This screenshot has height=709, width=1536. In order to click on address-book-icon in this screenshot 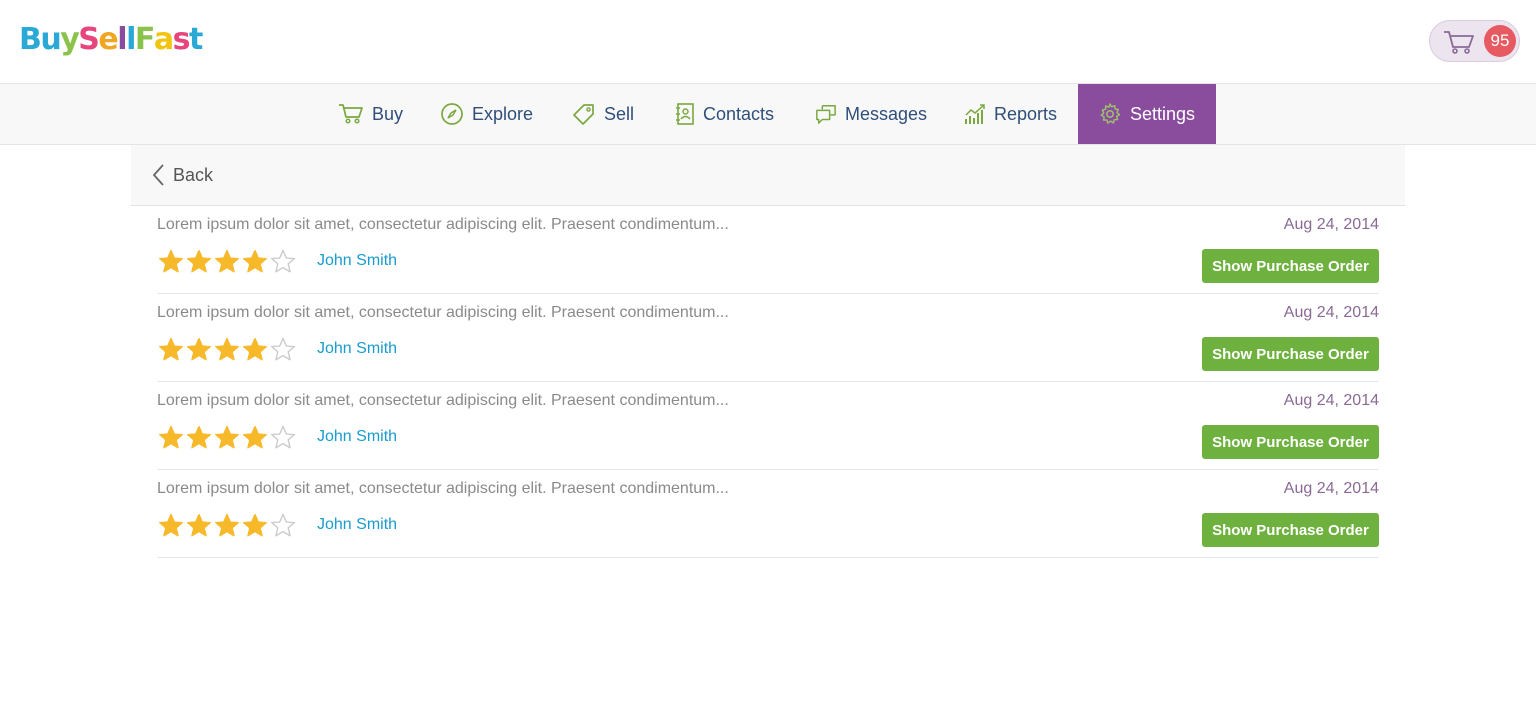, I will do `click(685, 114)`.